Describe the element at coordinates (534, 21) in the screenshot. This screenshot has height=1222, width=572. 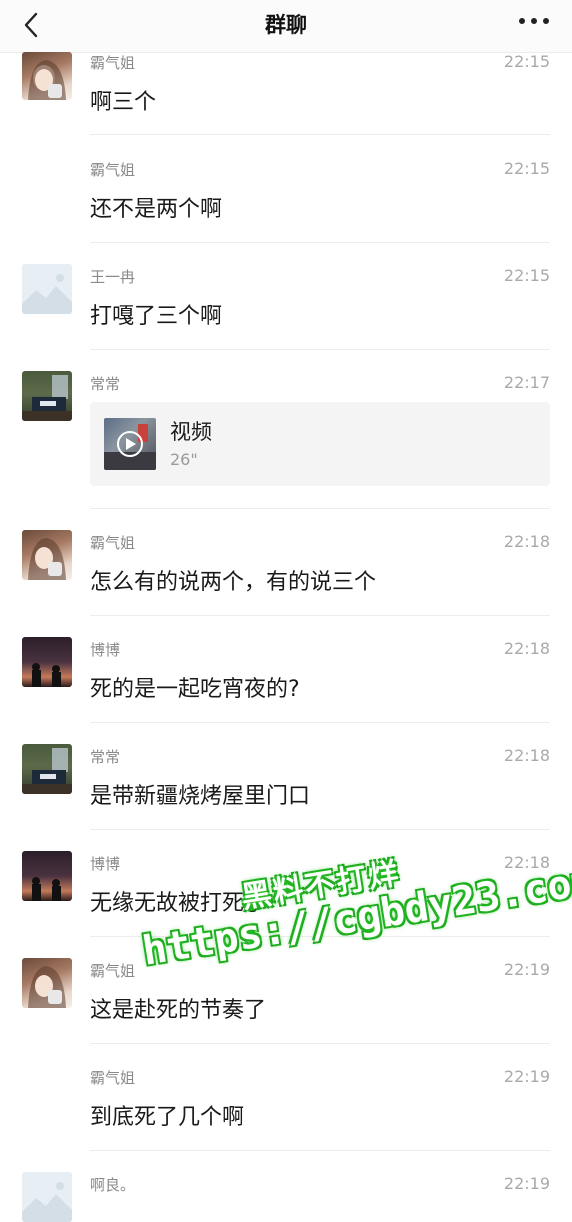
I see `more-options-icon` at that location.